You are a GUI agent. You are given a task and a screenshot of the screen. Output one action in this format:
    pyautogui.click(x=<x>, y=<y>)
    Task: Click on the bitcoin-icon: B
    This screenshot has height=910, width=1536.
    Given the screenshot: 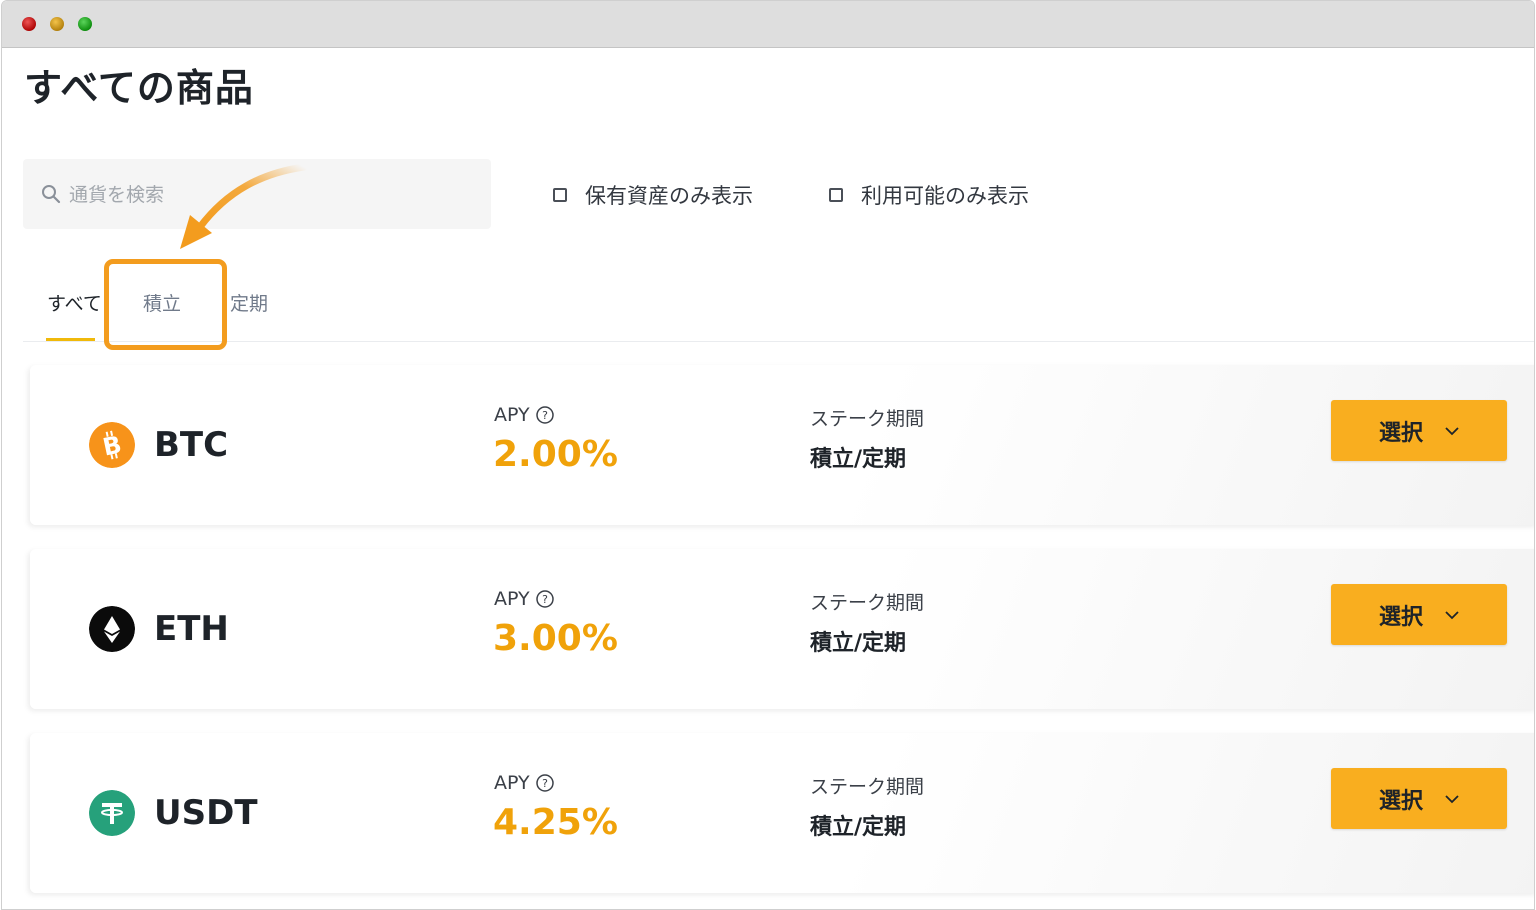 What is the action you would take?
    pyautogui.click(x=112, y=445)
    